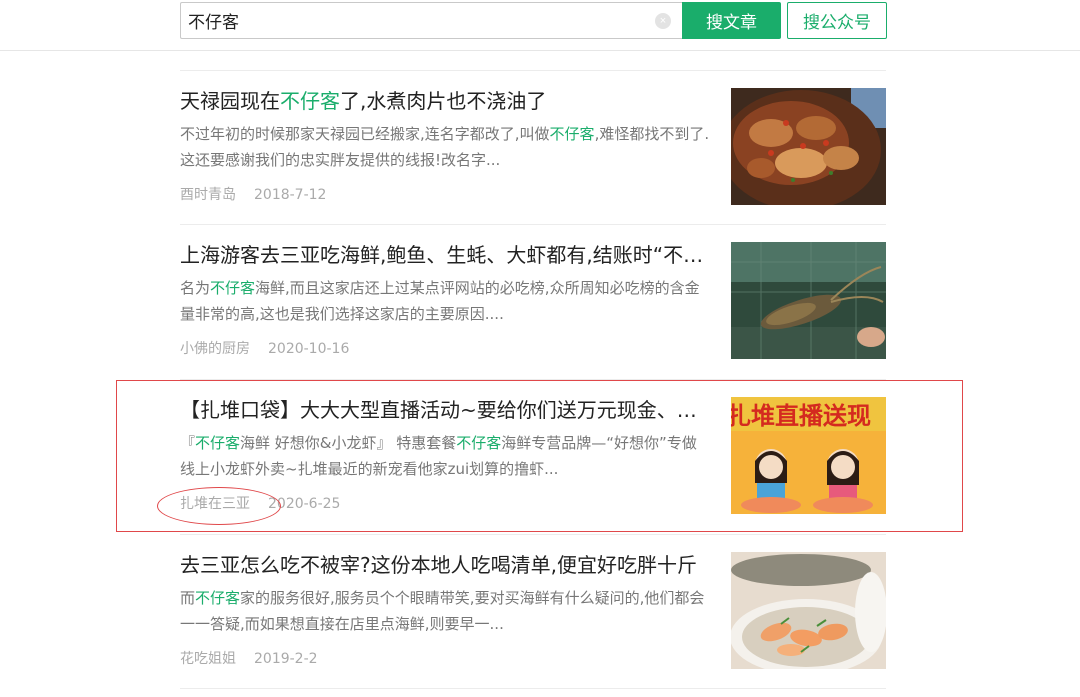 Image resolution: width=1080 pixels, height=697 pixels. I want to click on account-name: 花吃姐姐, so click(208, 659).